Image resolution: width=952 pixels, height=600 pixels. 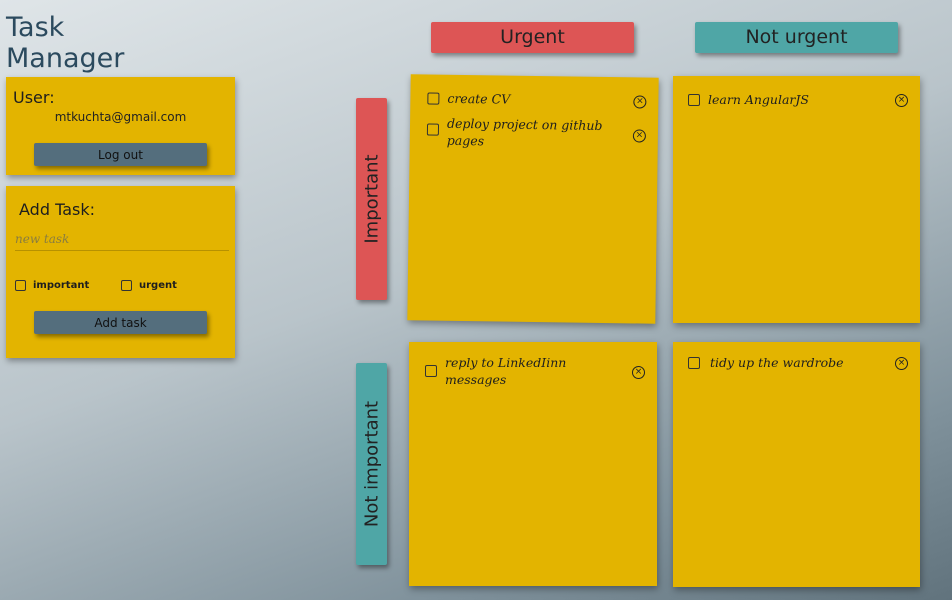 What do you see at coordinates (101, 45) in the screenshot?
I see `app-title: Task Manager` at bounding box center [101, 45].